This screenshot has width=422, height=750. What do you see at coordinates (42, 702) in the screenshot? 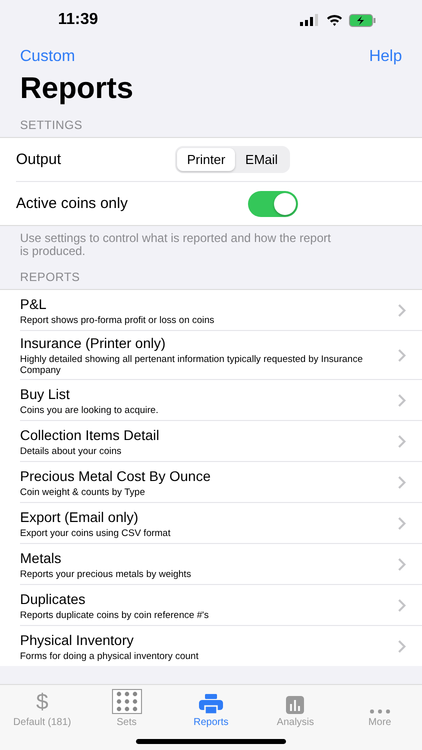
I see `dollar-icon: $` at bounding box center [42, 702].